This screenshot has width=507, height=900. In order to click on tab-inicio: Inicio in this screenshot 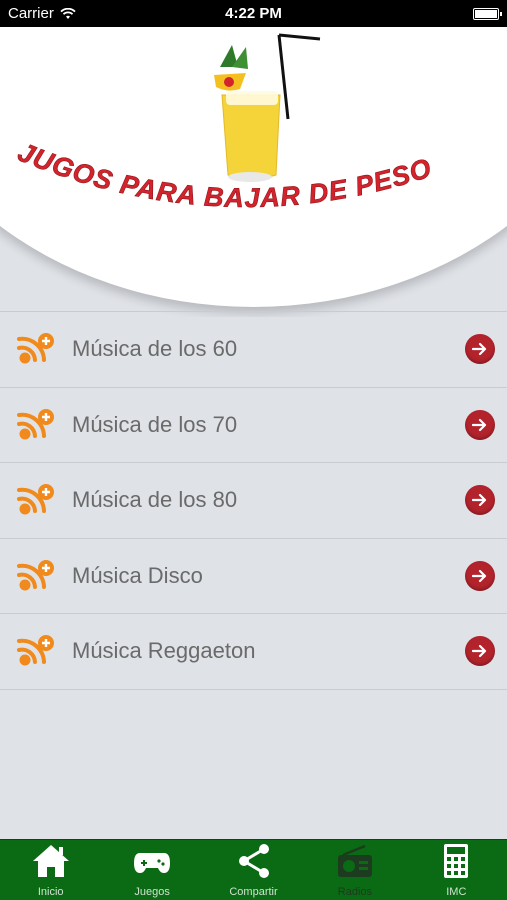, I will do `click(50, 870)`.